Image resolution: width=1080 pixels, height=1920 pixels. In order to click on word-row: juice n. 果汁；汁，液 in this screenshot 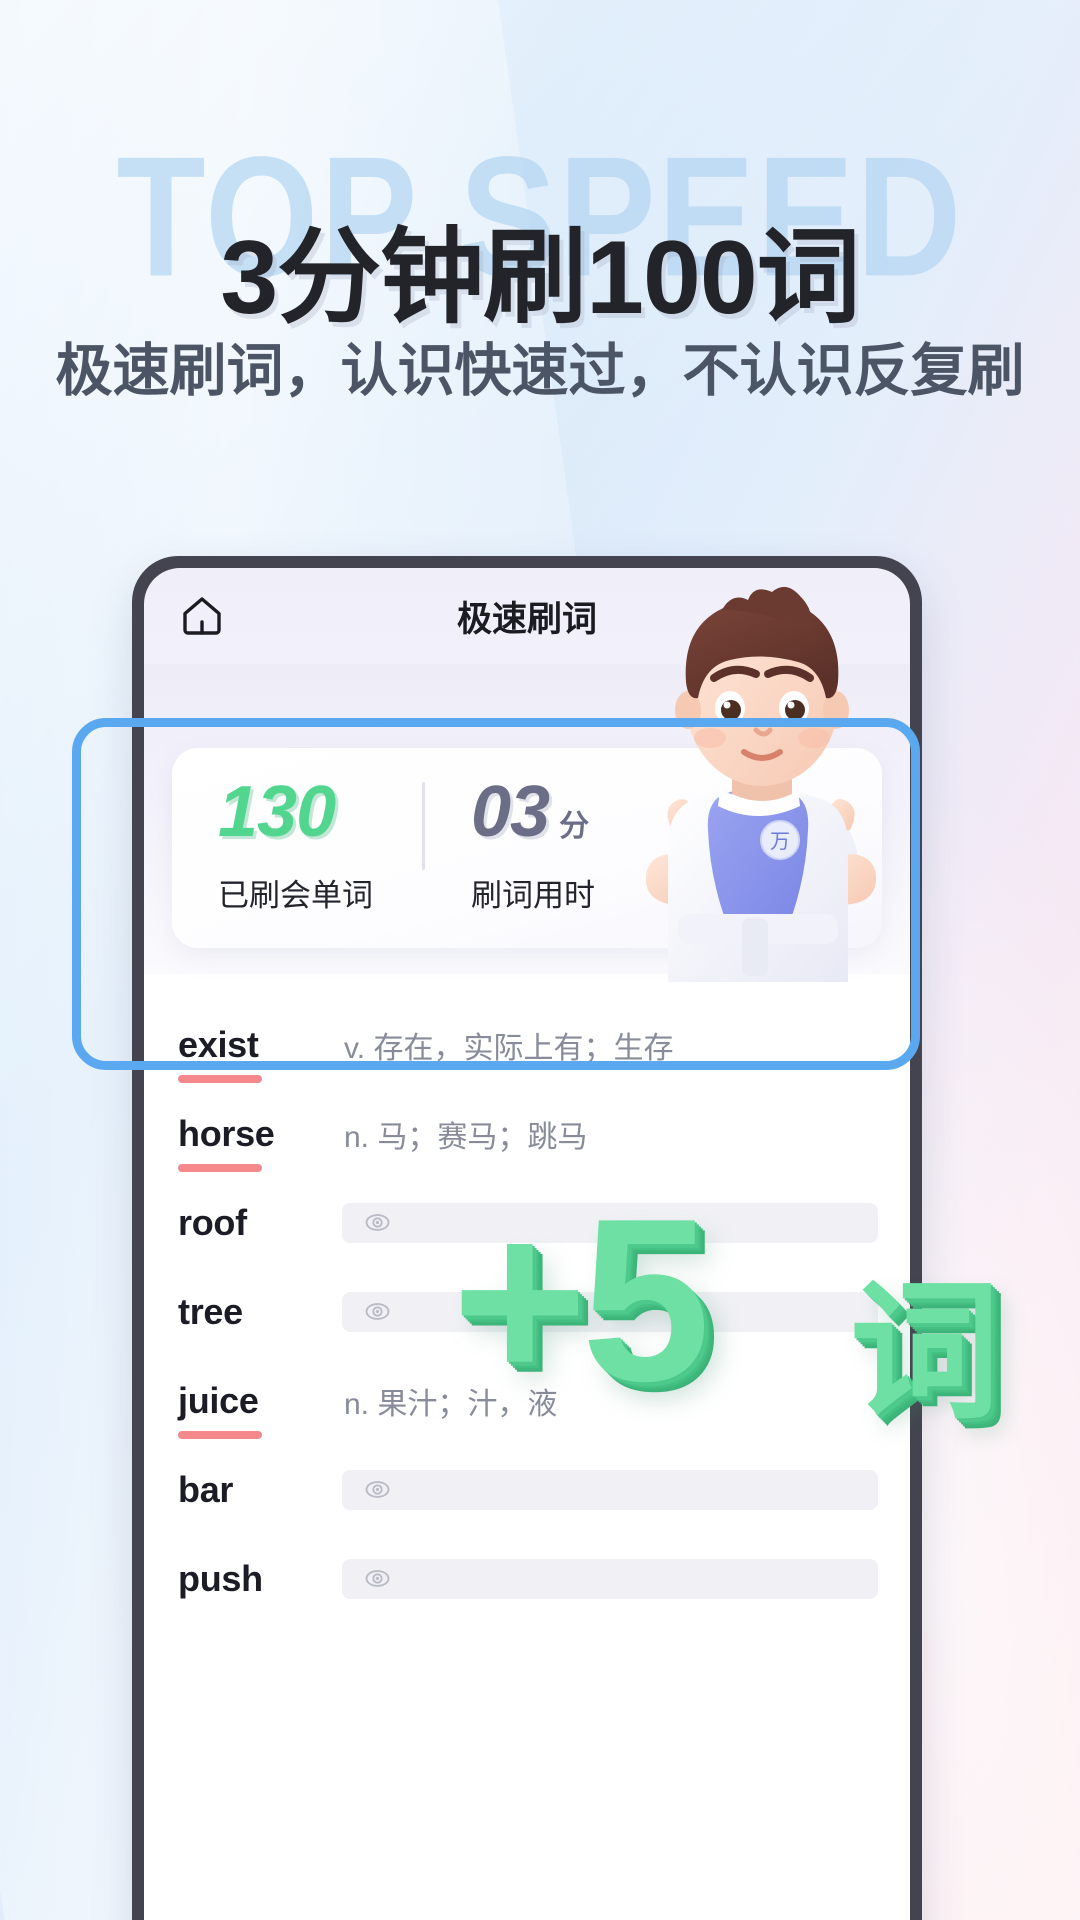, I will do `click(527, 1400)`.